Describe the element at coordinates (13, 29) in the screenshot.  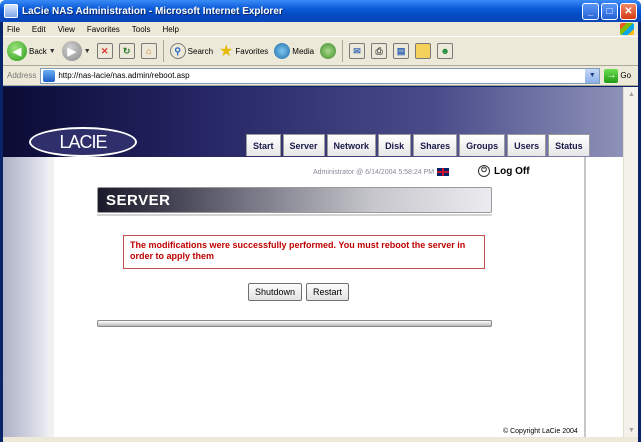
I see `menu-file: File` at that location.